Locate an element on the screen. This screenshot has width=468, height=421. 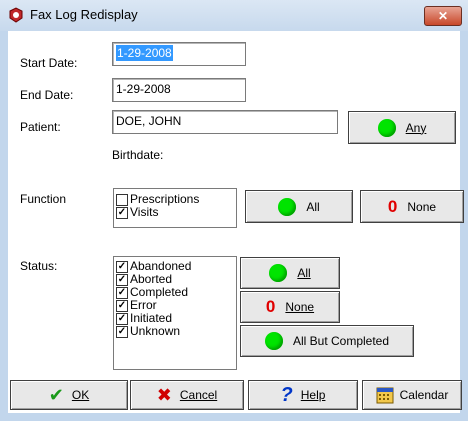
birthdate-label: Birthdate: is located at coordinates (138, 155).